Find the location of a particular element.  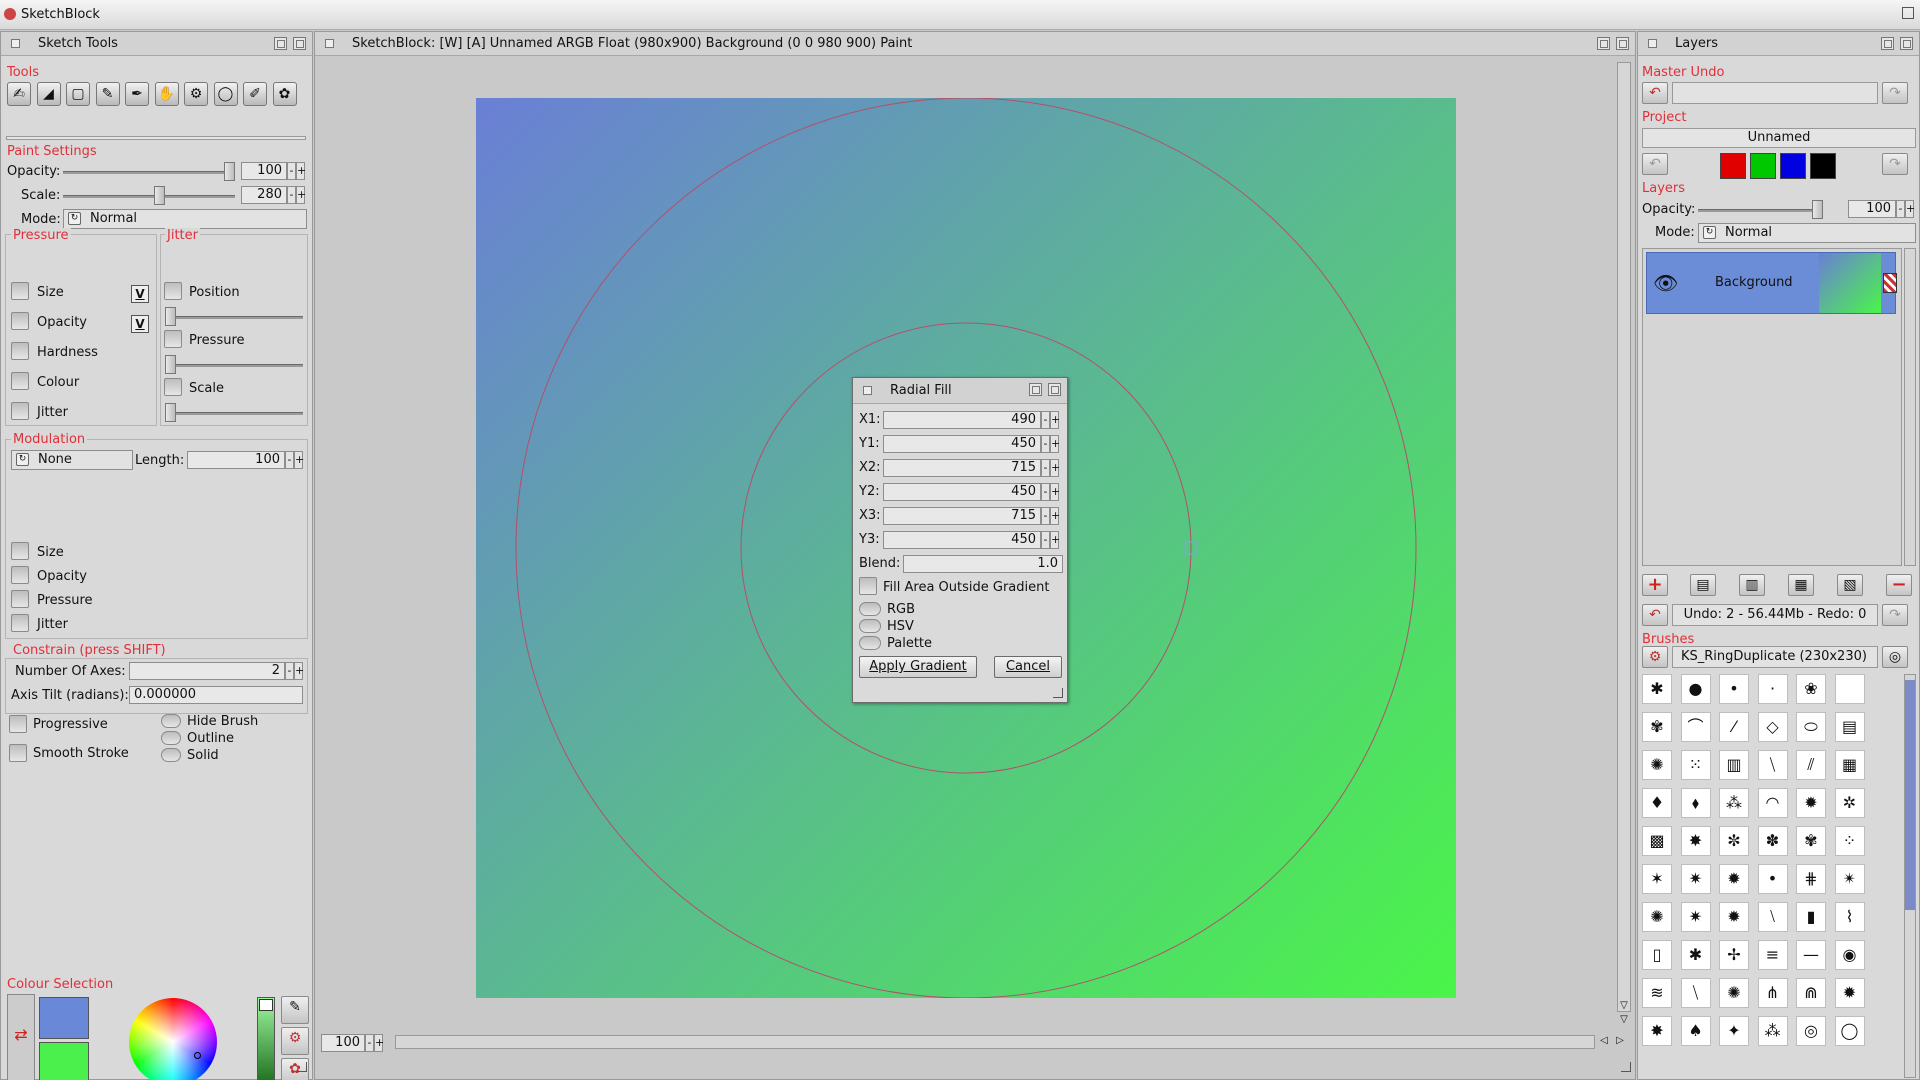

fill-outside-checkbox is located at coordinates (868, 586).